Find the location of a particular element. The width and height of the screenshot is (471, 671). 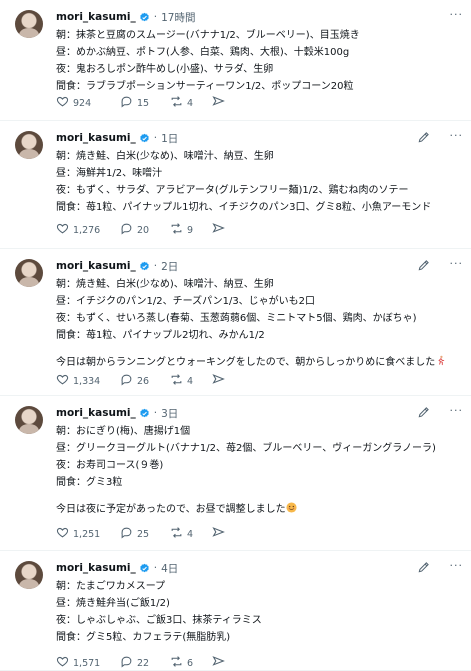

post-actions: 924 15 4 is located at coordinates (140, 103).